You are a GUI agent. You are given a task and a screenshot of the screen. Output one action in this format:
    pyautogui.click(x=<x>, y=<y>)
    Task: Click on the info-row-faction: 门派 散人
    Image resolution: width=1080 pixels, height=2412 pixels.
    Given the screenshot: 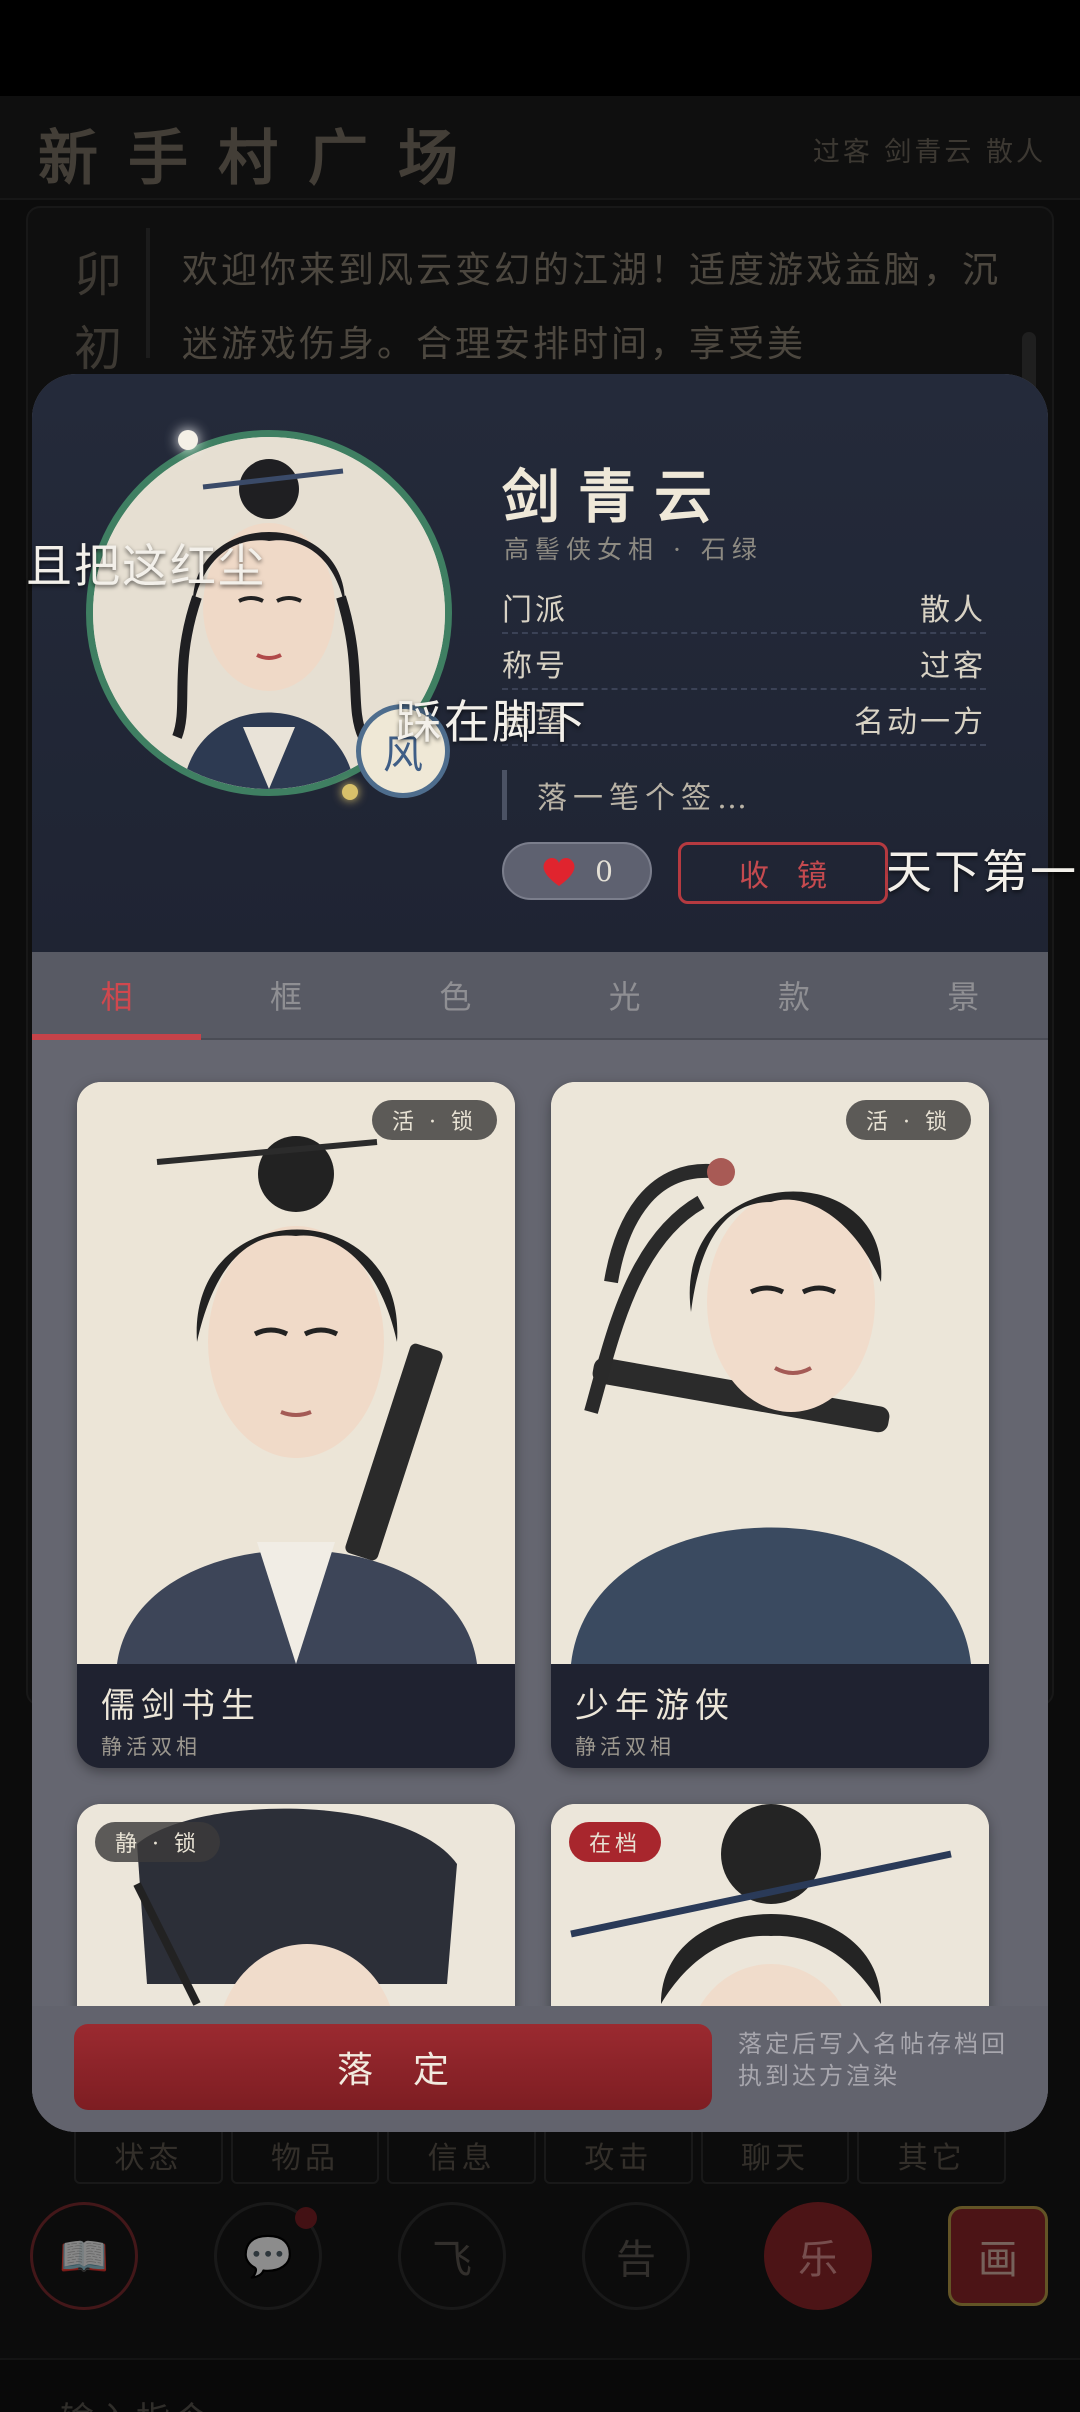 What is the action you would take?
    pyautogui.click(x=744, y=608)
    